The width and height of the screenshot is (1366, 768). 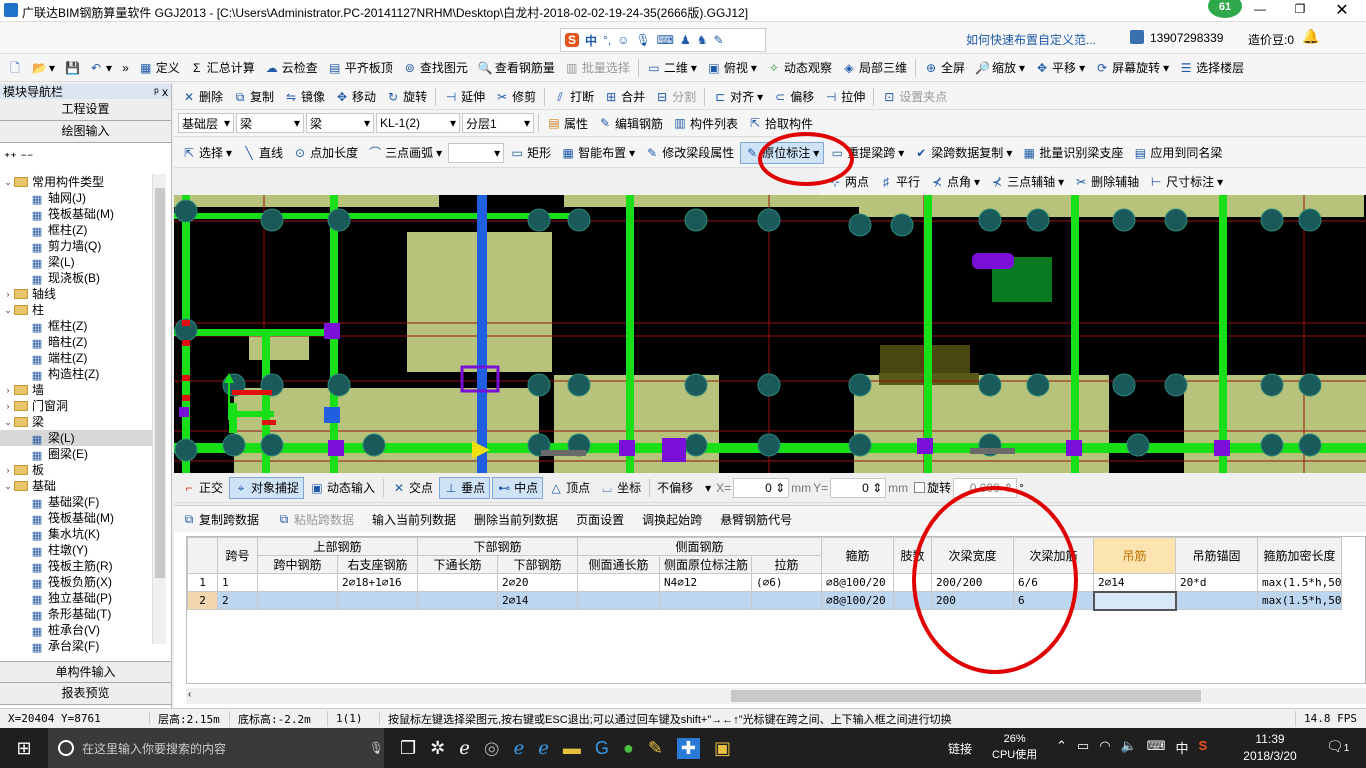 What do you see at coordinates (216, 748) in the screenshot?
I see `taskbar-search: 在这里输入你要搜索的内容 🎙` at bounding box center [216, 748].